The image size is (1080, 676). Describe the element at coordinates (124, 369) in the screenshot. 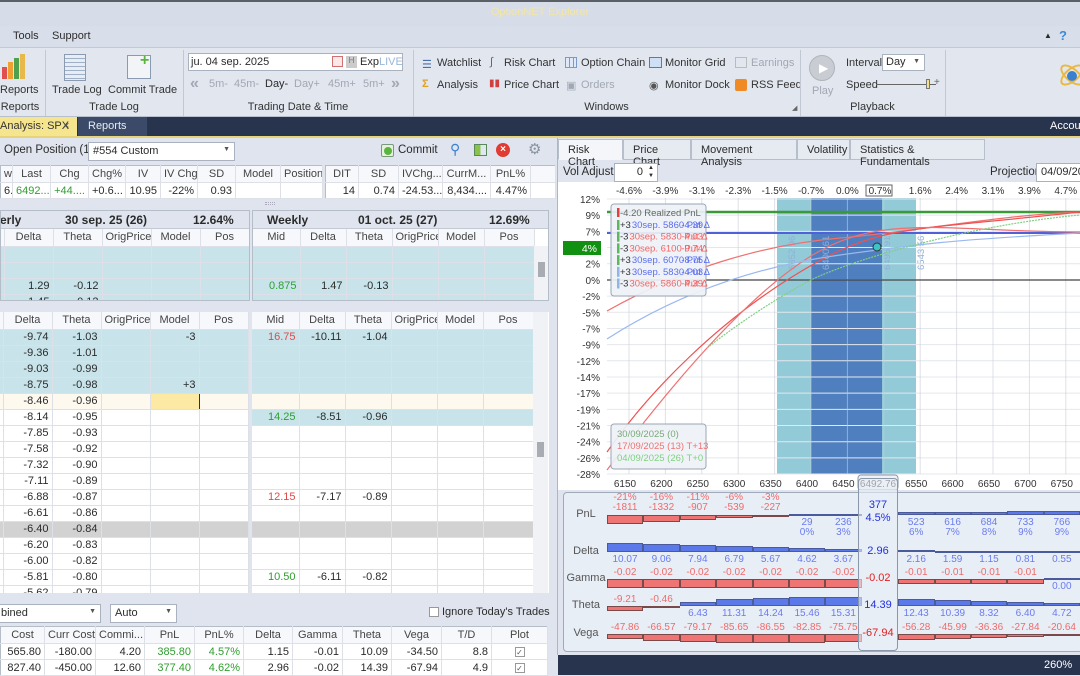

I see `option-row: -9.03 -0.99` at that location.